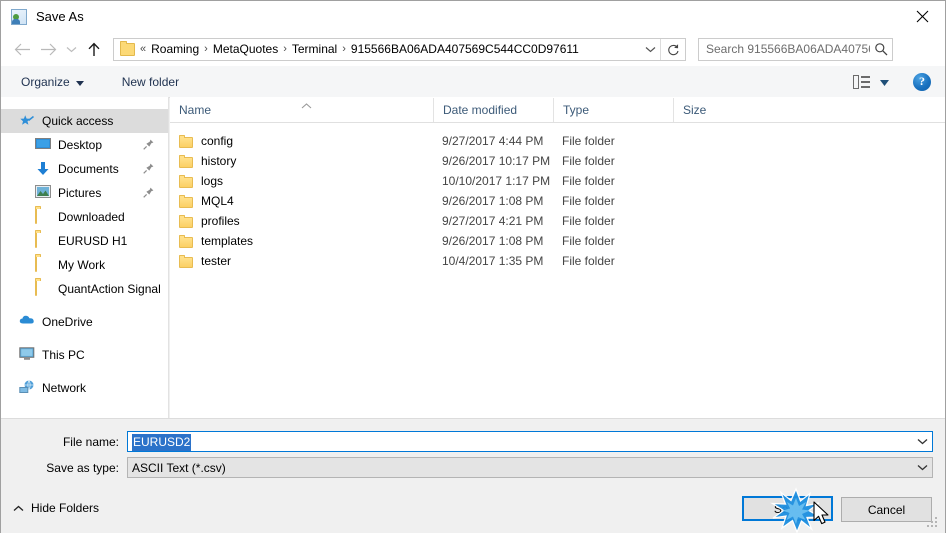 The width and height of the screenshot is (946, 533). I want to click on sidebar-item-downloaded: Downloaded, so click(84, 217).